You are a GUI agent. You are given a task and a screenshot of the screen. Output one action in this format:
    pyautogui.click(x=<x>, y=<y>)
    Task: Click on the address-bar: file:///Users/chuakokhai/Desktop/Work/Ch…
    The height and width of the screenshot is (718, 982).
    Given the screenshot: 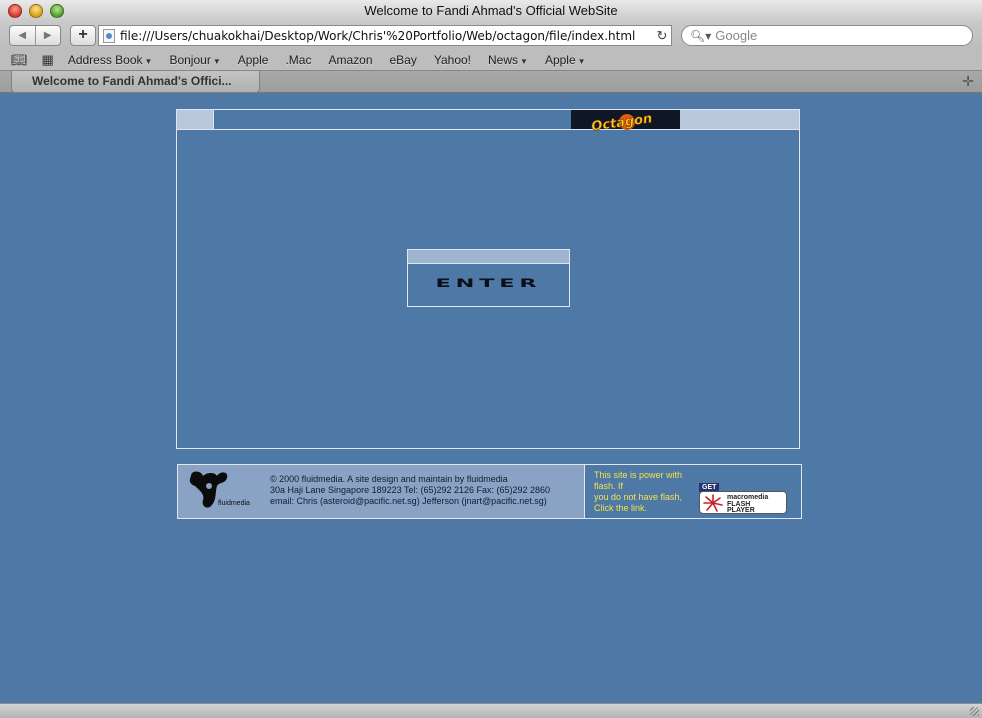 What is the action you would take?
    pyautogui.click(x=385, y=35)
    